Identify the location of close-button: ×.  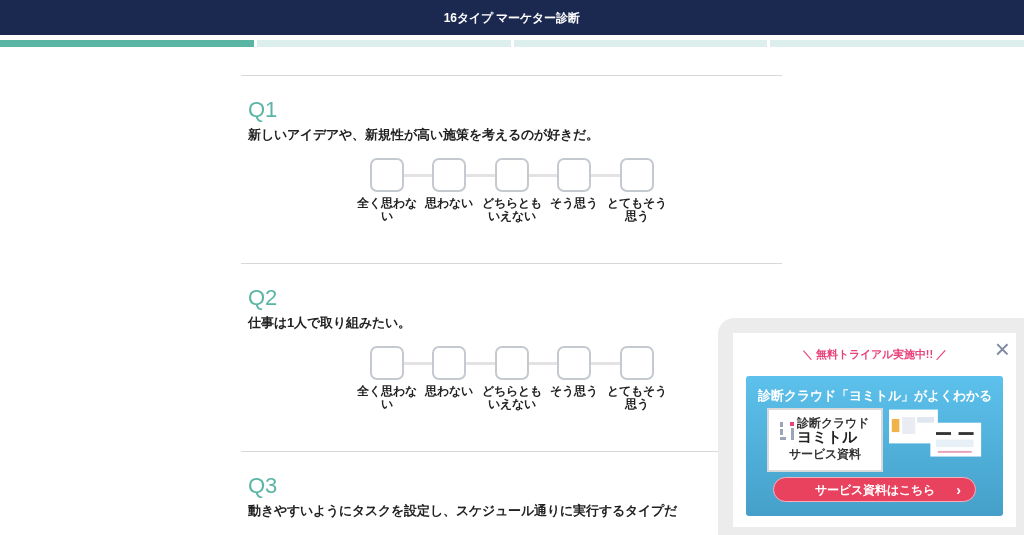
(1002, 349).